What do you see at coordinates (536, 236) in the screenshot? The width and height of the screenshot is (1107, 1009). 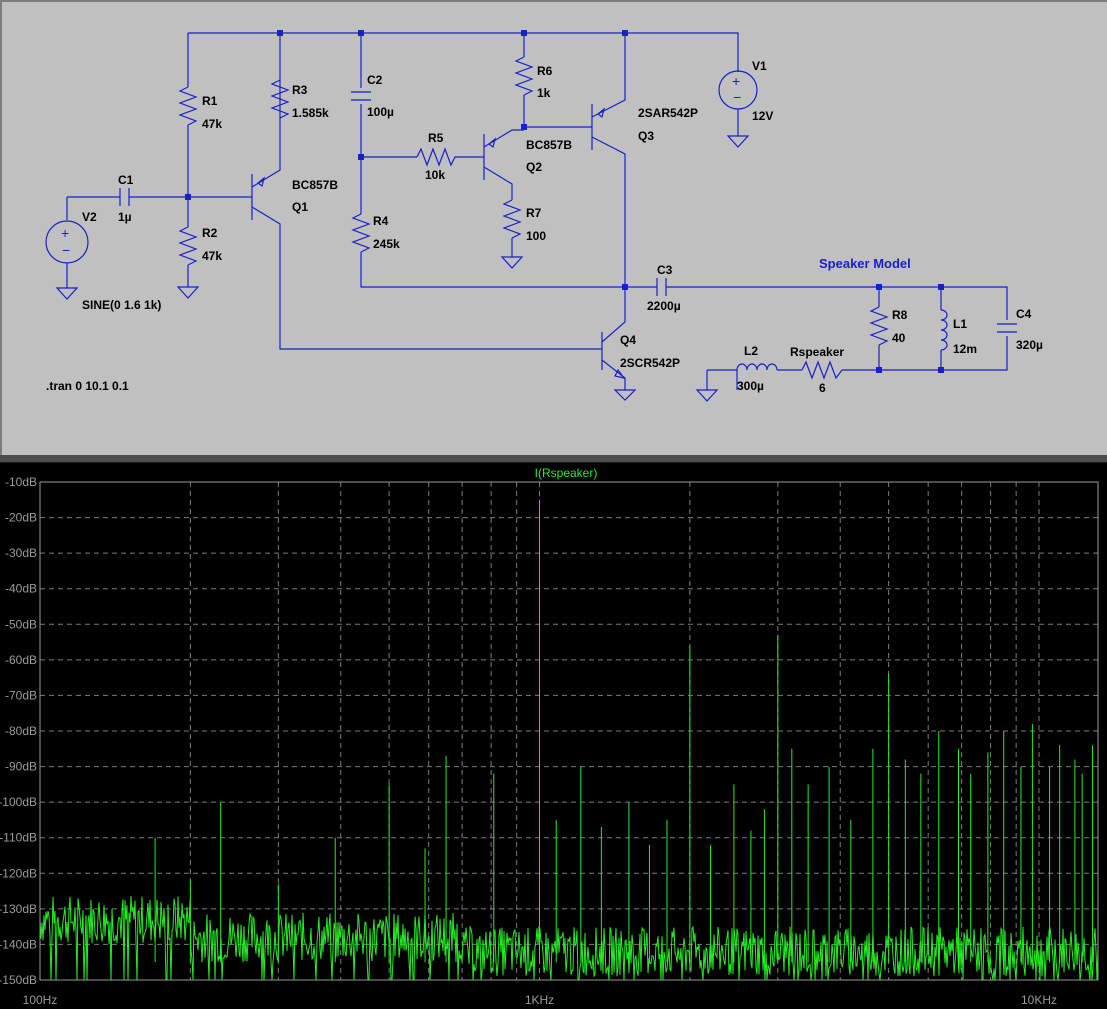 I see `r7-value: 100` at bounding box center [536, 236].